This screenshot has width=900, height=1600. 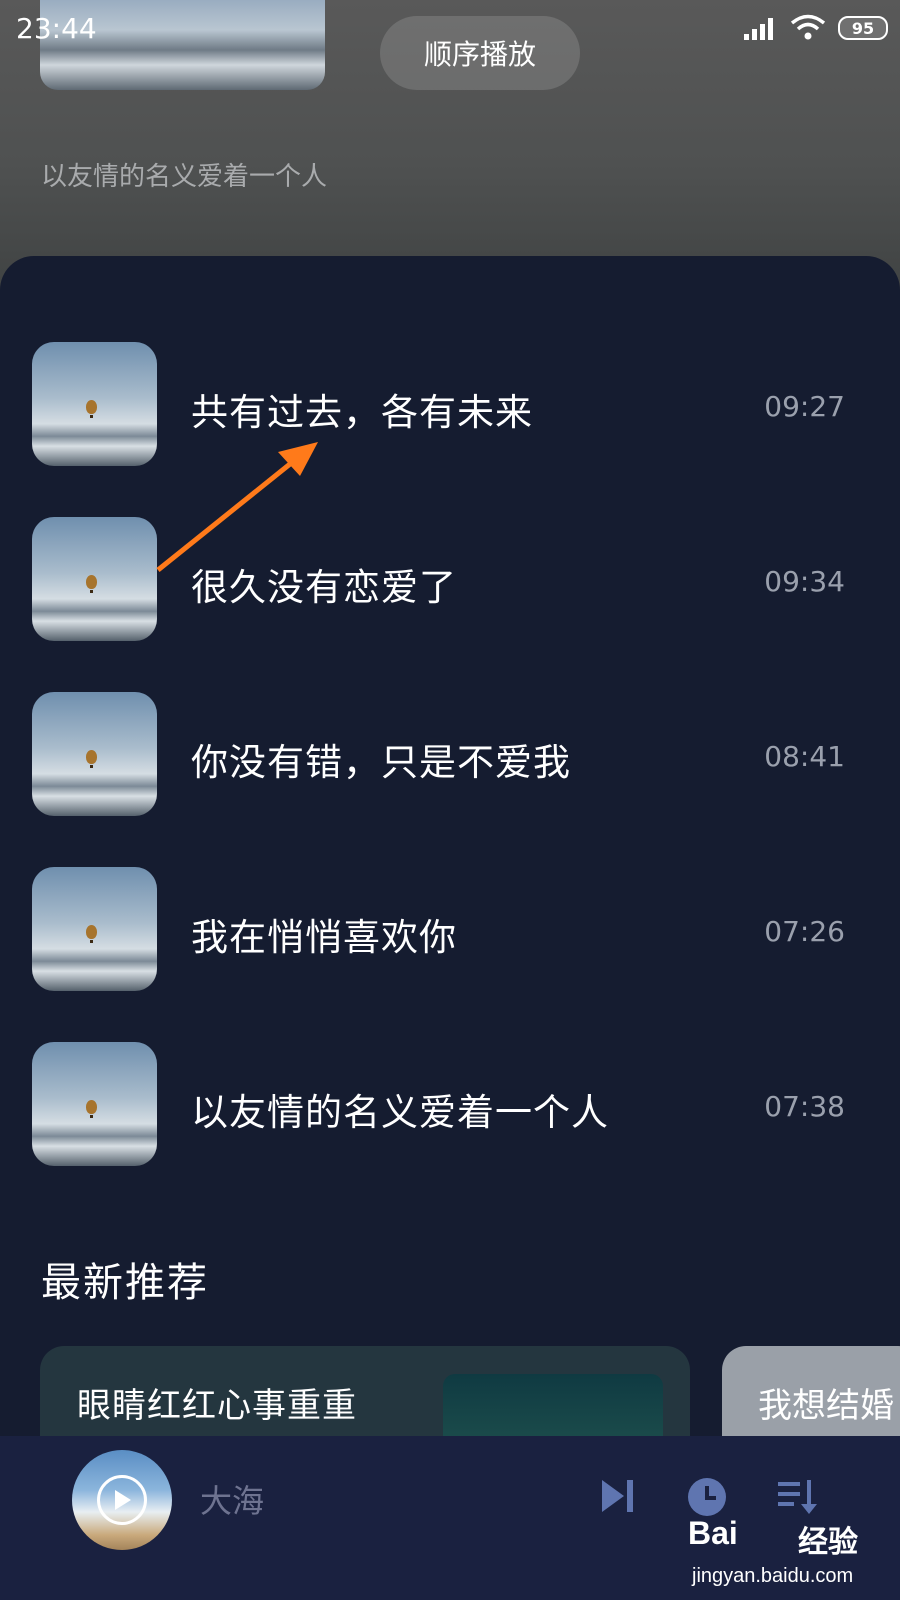 I want to click on now-playing-cover, so click(x=122, y=1500).